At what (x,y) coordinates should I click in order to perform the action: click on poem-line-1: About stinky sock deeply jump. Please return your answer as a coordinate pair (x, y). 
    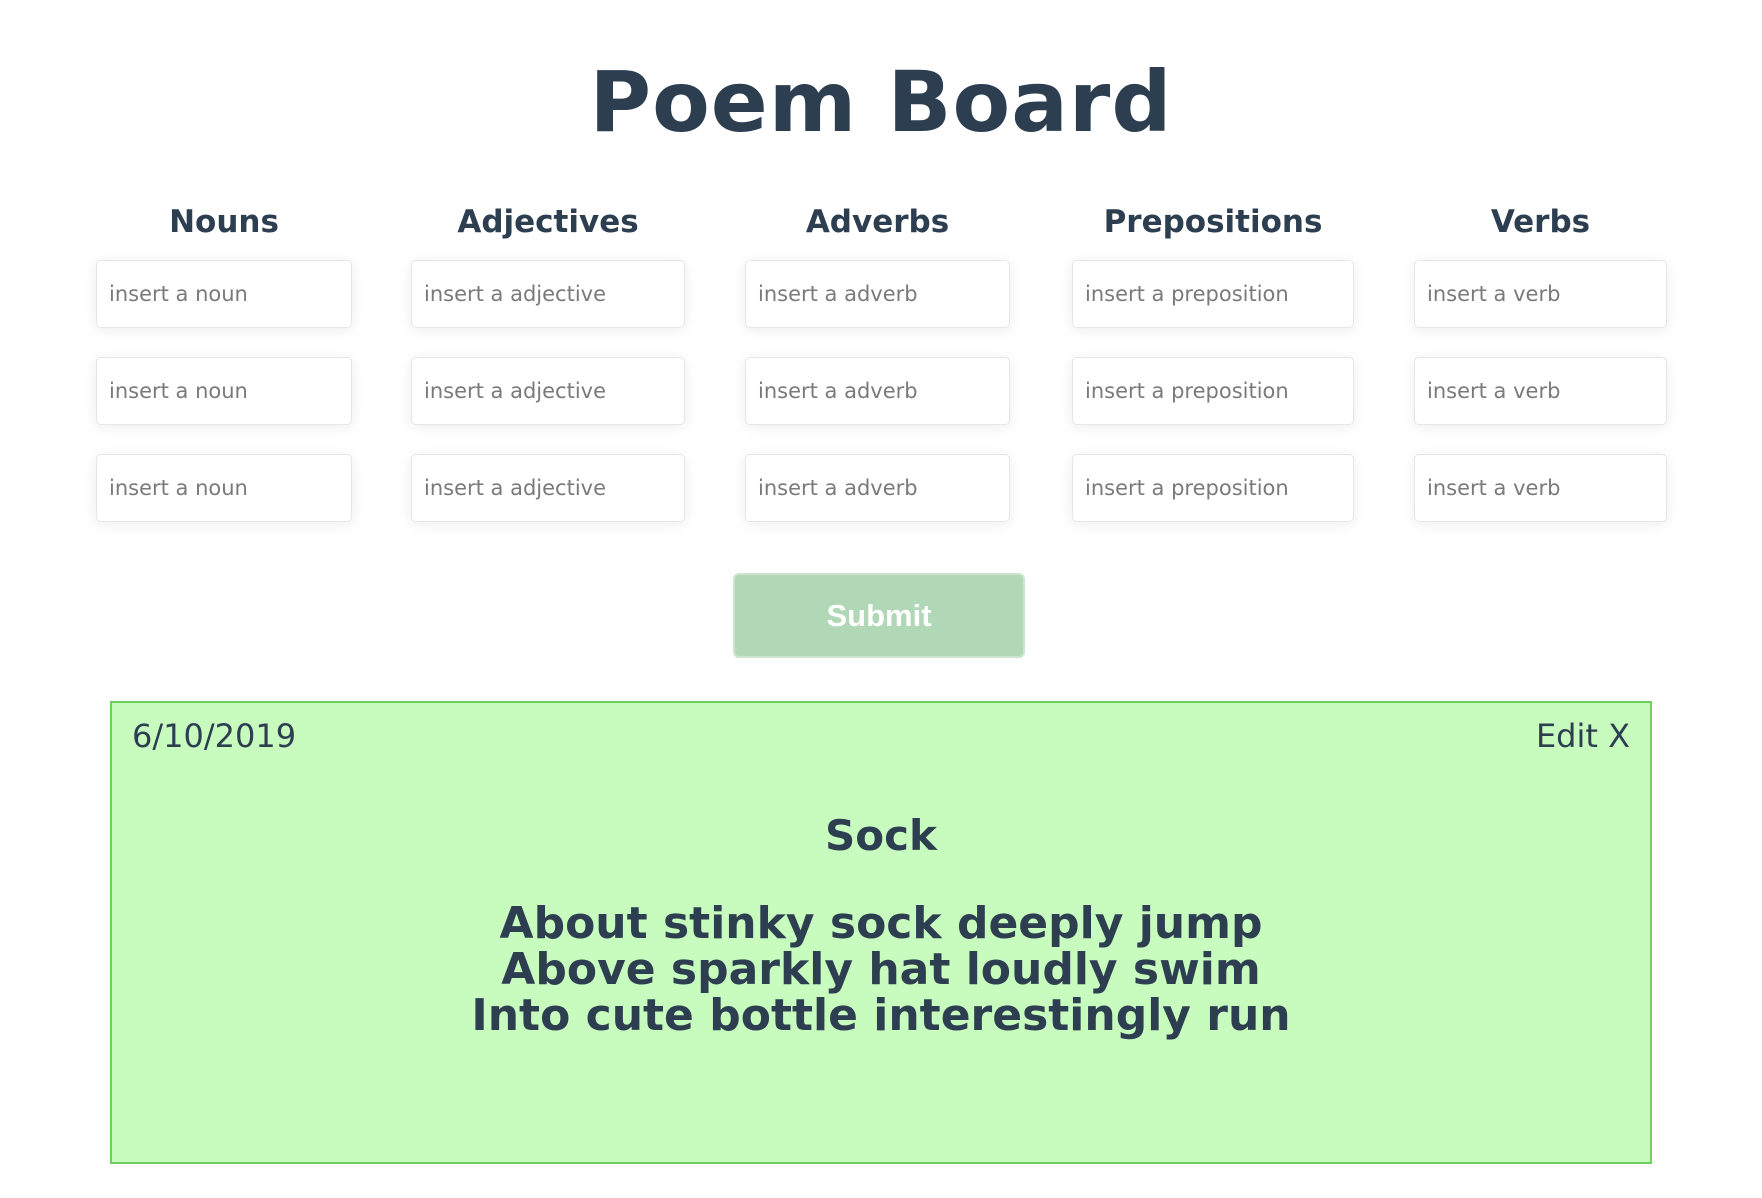
    Looking at the image, I should click on (881, 923).